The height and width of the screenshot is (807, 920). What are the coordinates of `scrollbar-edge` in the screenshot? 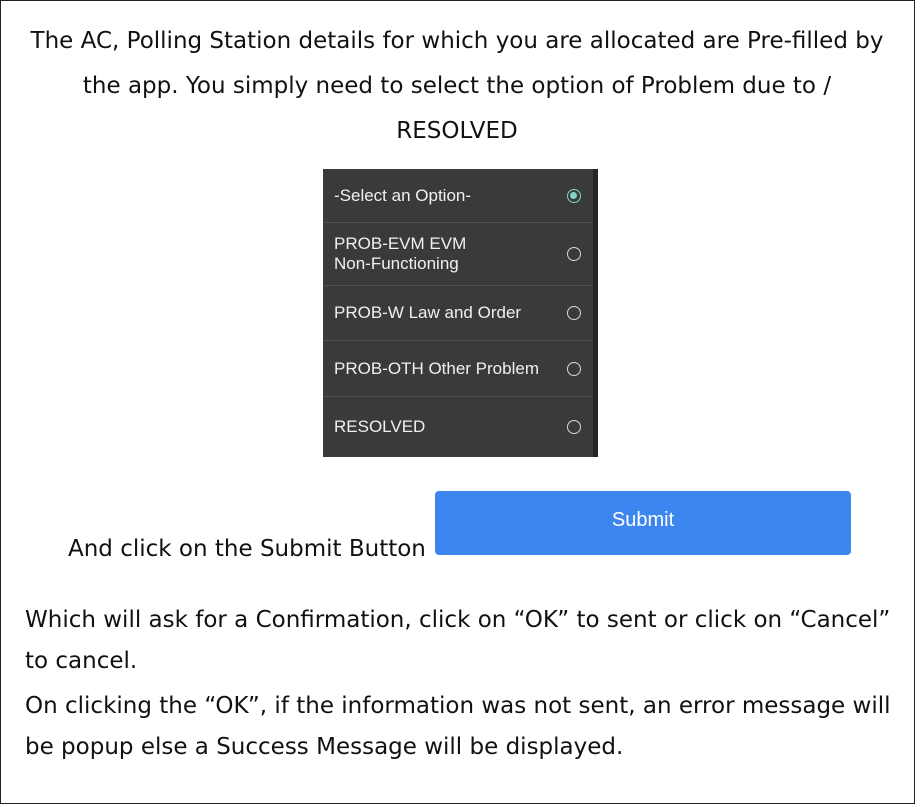 It's located at (595, 313).